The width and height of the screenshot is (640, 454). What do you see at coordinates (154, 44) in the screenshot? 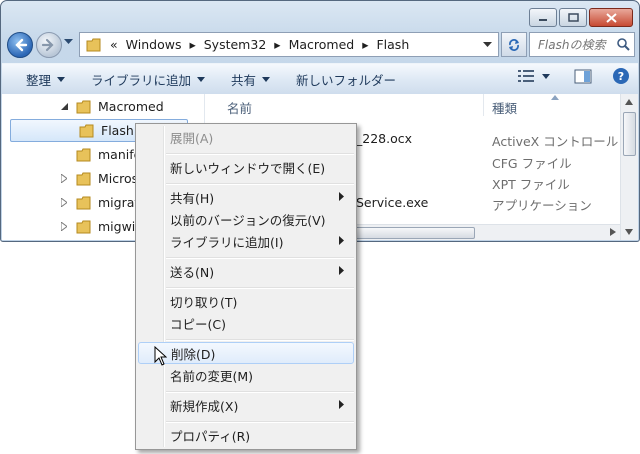
I see `breadcrumb-windows: Windows` at bounding box center [154, 44].